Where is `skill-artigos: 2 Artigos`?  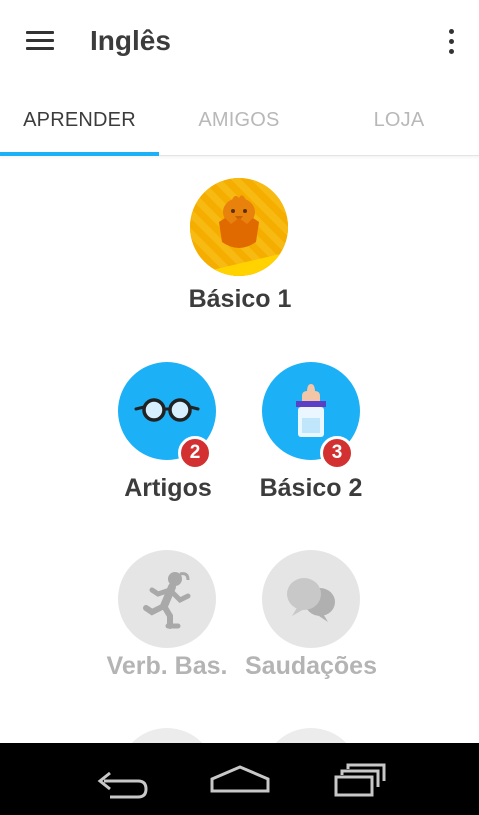
skill-artigos: 2 Artigos is located at coordinates (168, 434).